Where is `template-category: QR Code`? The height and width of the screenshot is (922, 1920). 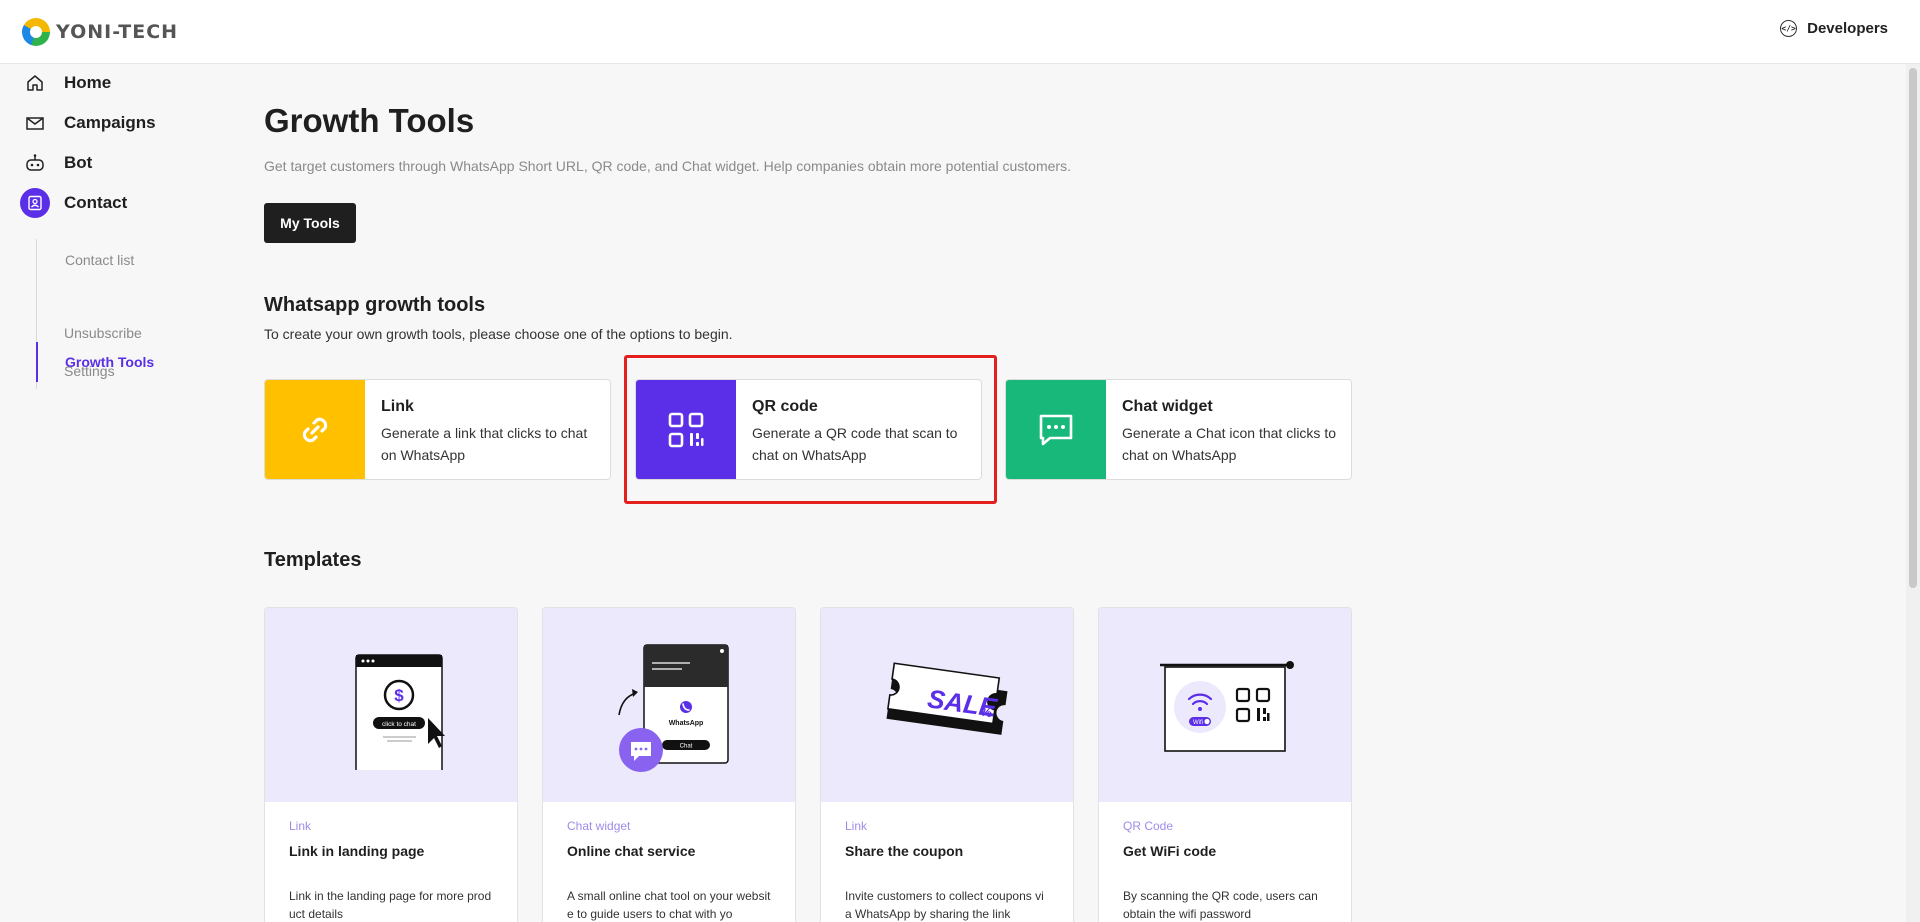 template-category: QR Code is located at coordinates (1148, 826).